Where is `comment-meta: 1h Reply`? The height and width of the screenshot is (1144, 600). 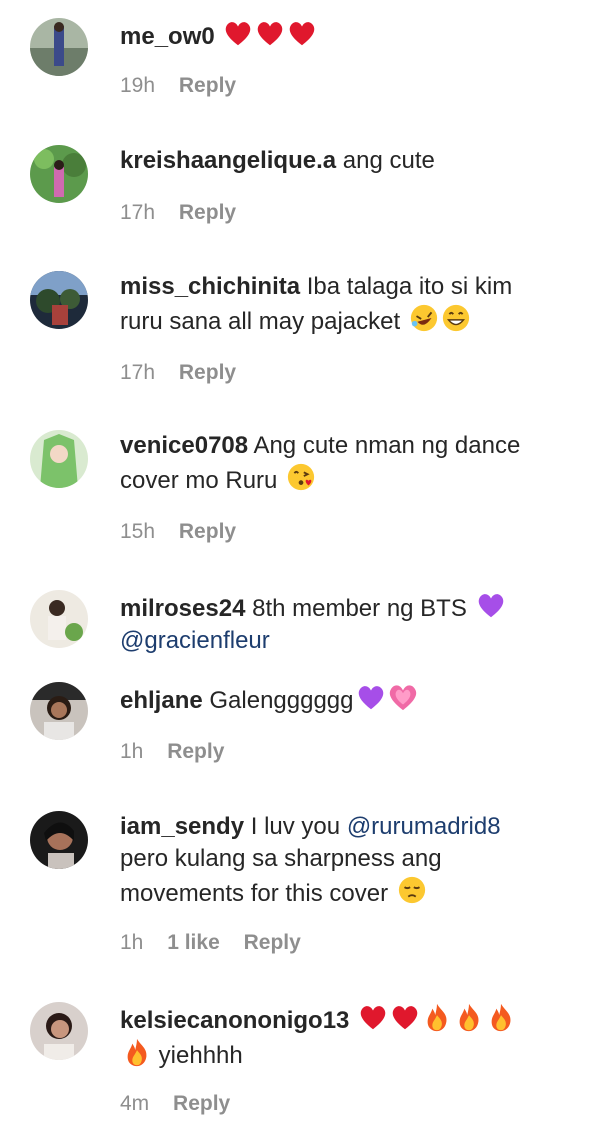 comment-meta: 1h Reply is located at coordinates (181, 752).